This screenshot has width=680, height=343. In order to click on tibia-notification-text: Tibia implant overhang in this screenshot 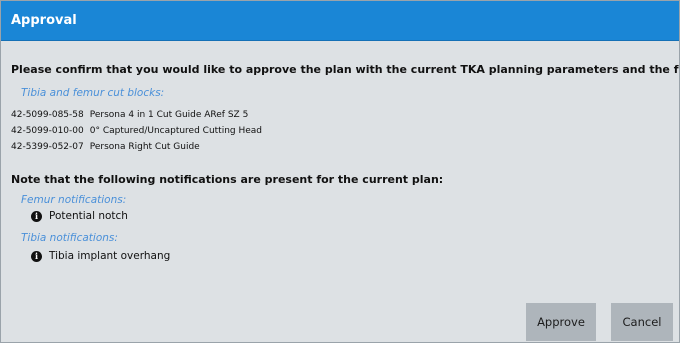, I will do `click(110, 256)`.